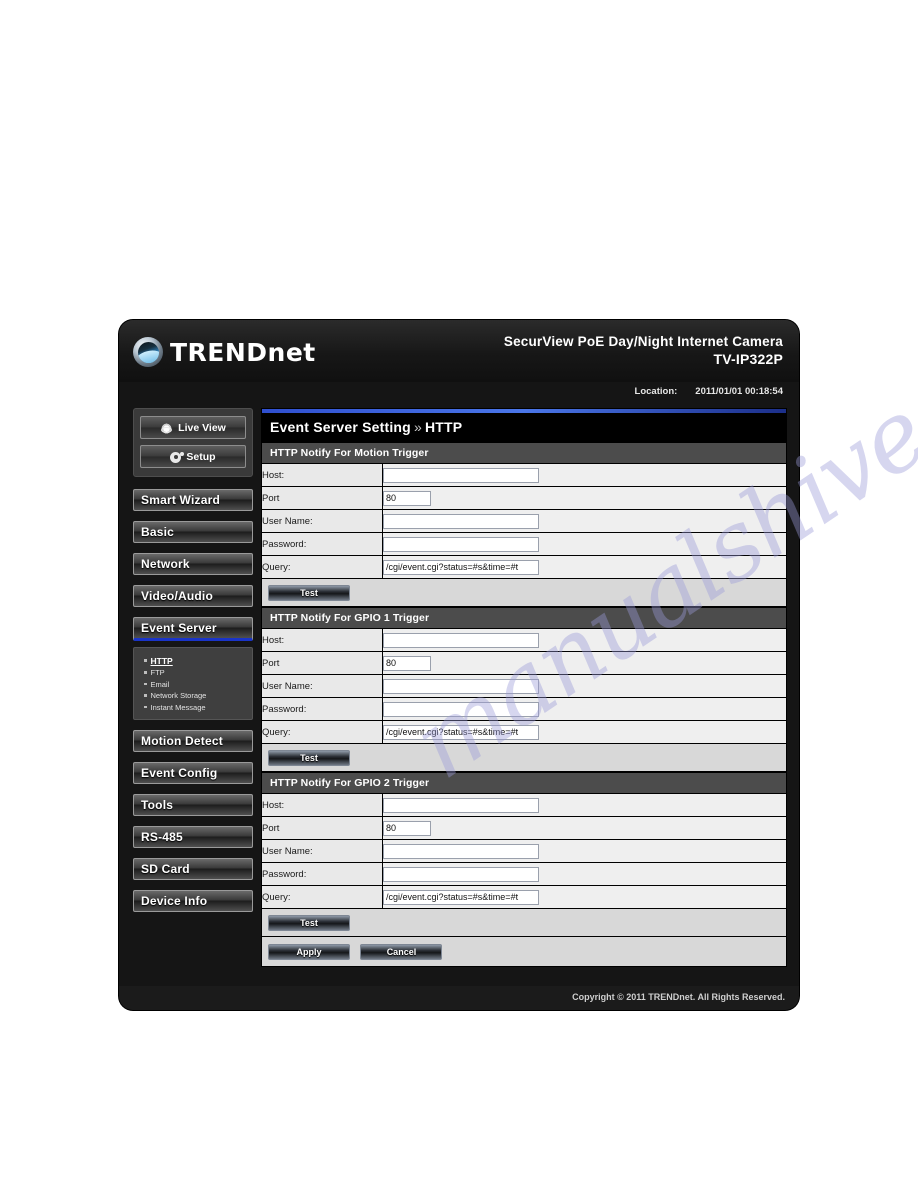 This screenshot has width=918, height=1188. I want to click on sidebar-item-event-config: Event Config, so click(193, 773).